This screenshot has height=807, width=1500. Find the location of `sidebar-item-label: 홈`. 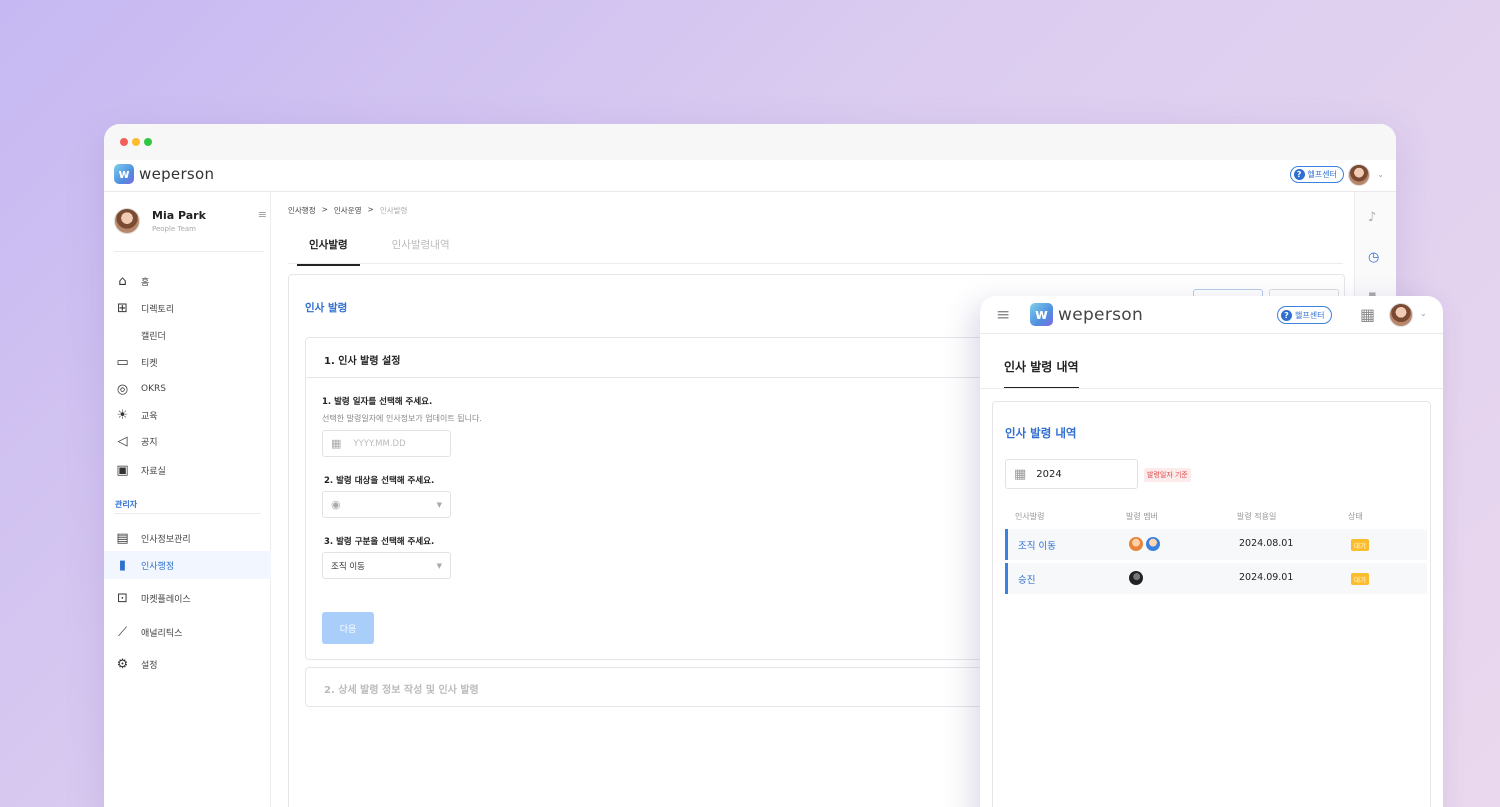

sidebar-item-label: 홈 is located at coordinates (145, 282).